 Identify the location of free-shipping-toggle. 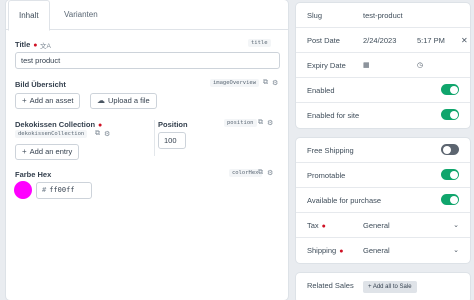
(450, 149).